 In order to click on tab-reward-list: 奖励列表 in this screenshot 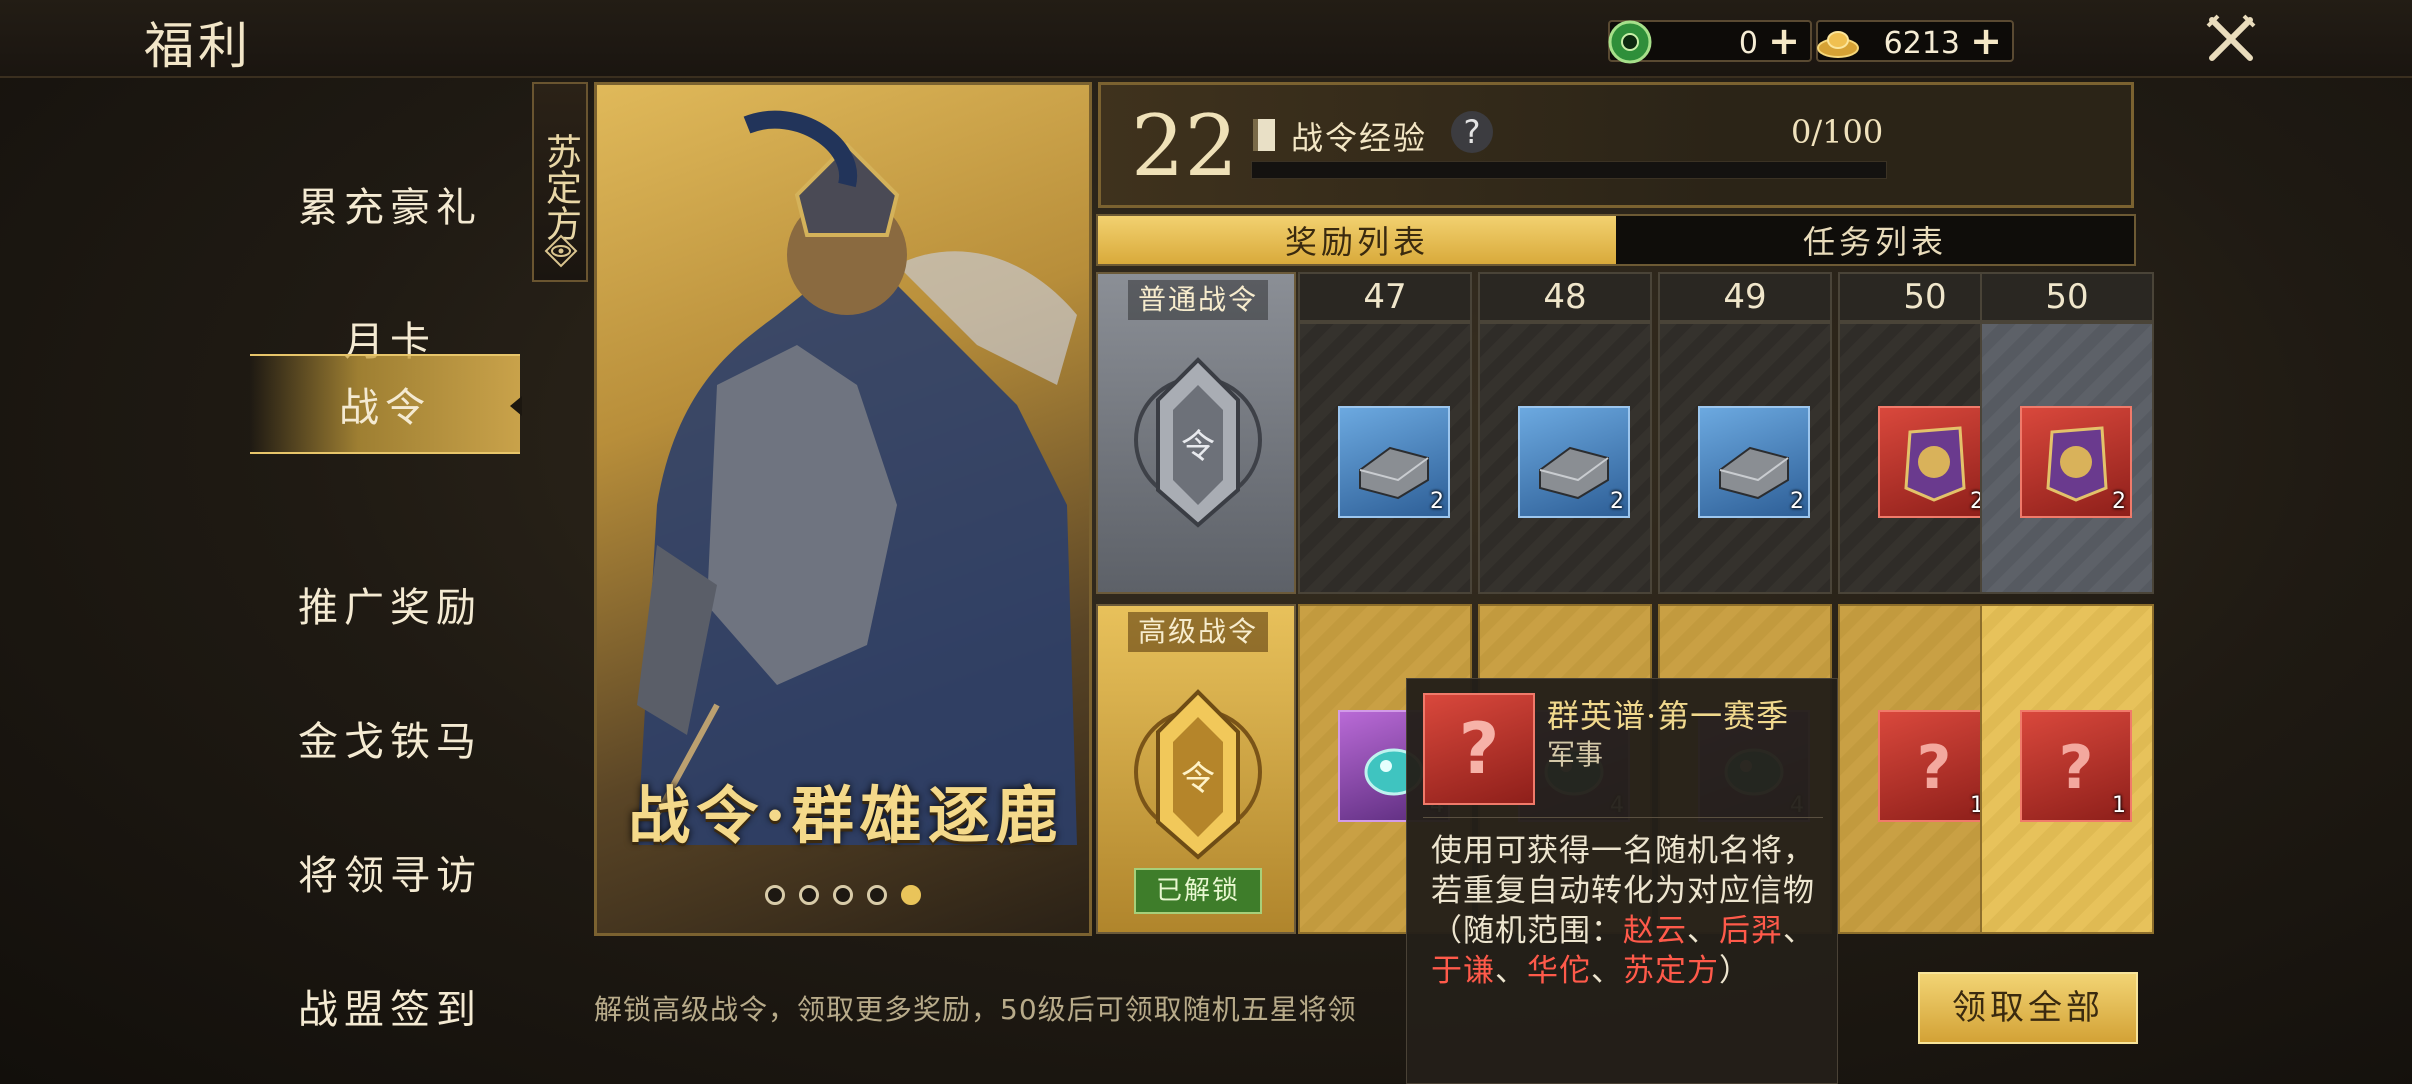, I will do `click(1357, 240)`.